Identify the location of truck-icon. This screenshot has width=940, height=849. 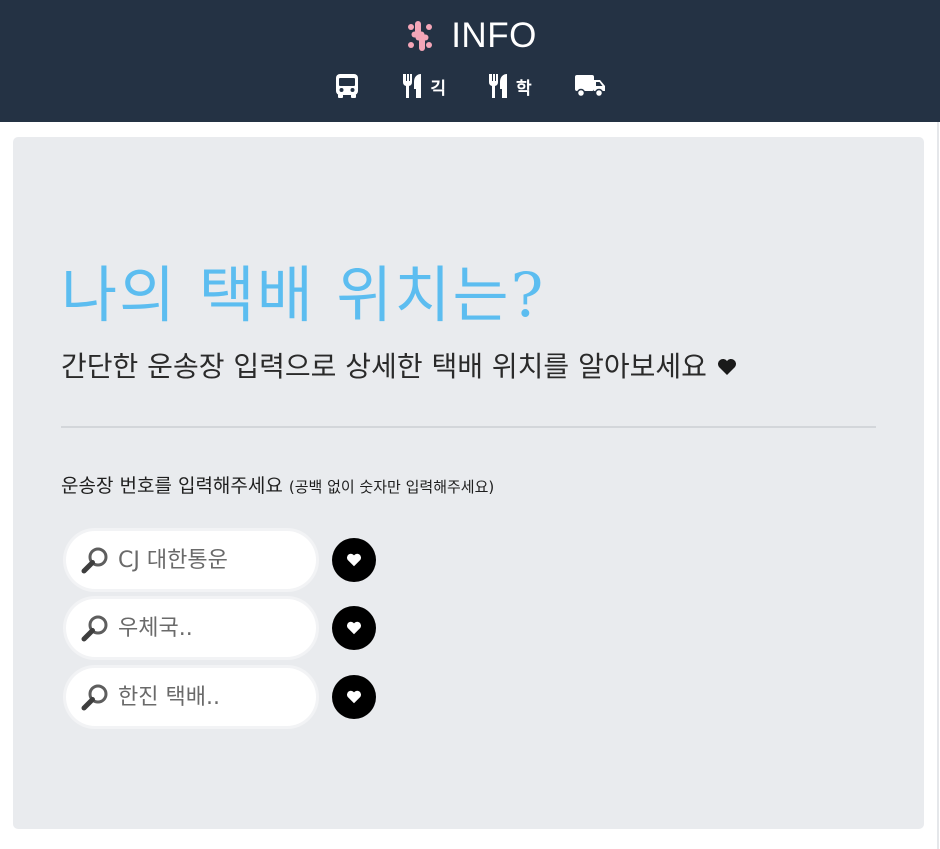
(589, 86).